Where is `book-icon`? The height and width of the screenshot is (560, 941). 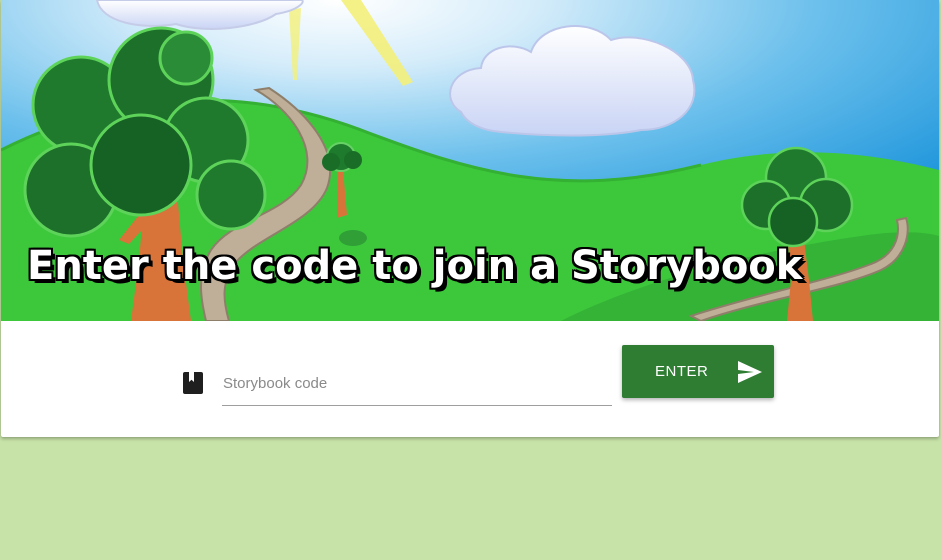
book-icon is located at coordinates (193, 383).